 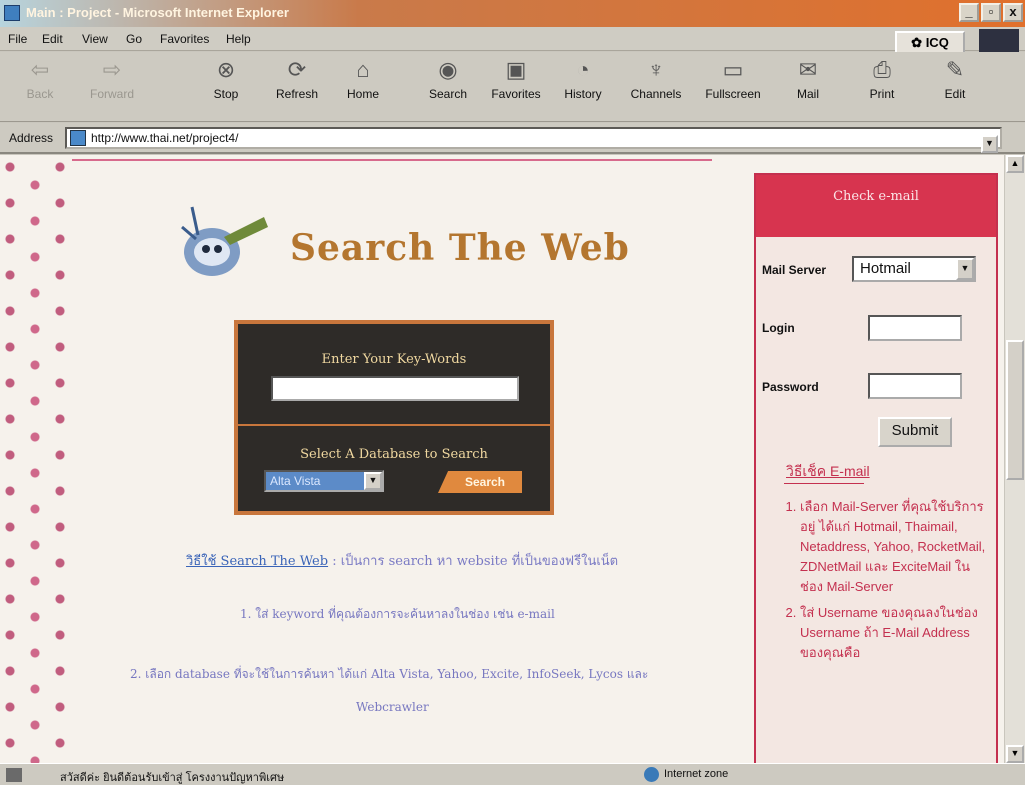 What do you see at coordinates (915, 386) in the screenshot?
I see `password-input` at bounding box center [915, 386].